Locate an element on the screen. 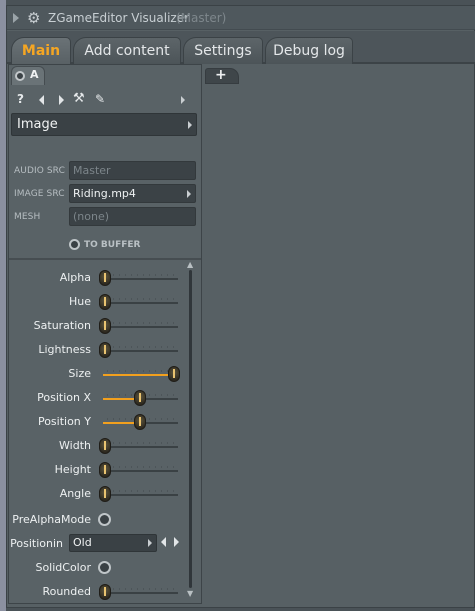  to-buffer-radio is located at coordinates (74, 244).